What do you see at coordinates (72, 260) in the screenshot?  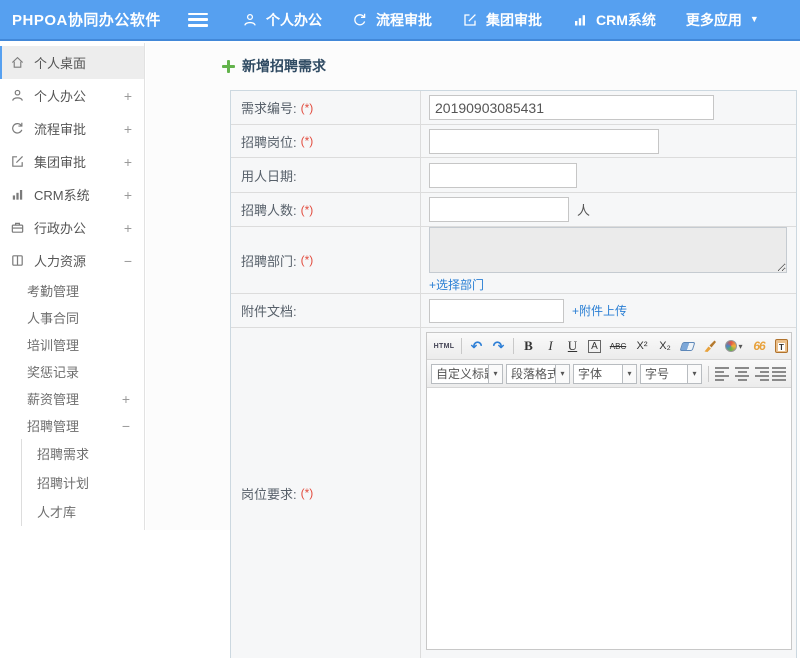 I see `sidebar-item-human-resources: 人力资源 −` at bounding box center [72, 260].